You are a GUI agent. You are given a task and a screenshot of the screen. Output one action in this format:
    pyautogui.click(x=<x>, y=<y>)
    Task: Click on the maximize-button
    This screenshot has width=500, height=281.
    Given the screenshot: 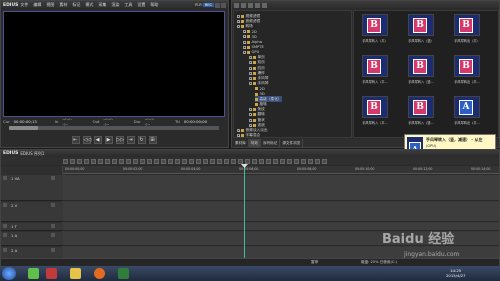 What is the action you would take?
    pyautogui.click(x=223, y=5)
    